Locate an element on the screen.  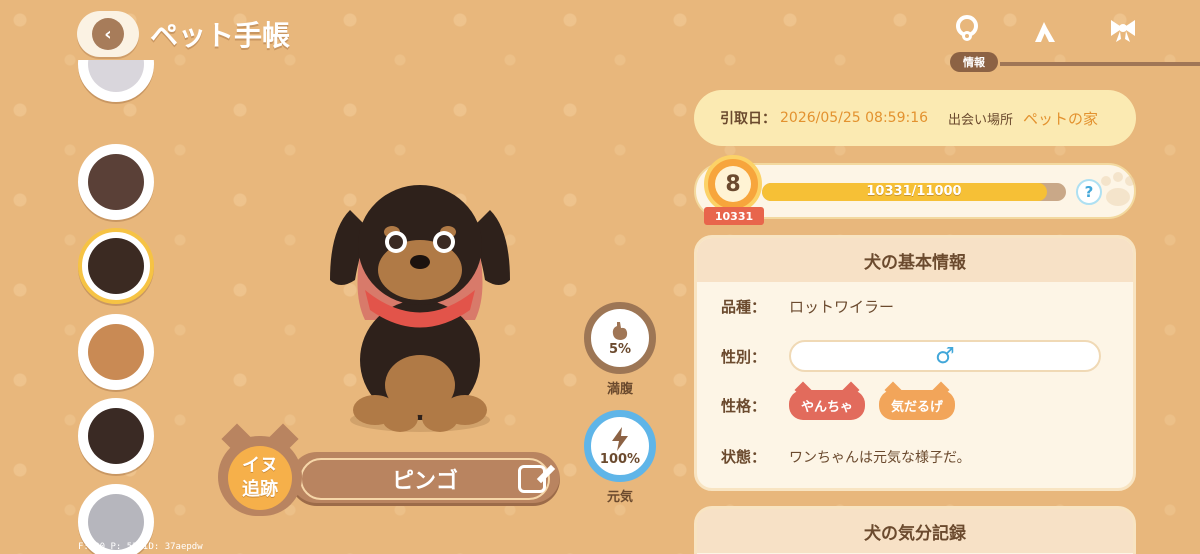
male-icon: ♂ is located at coordinates (945, 356).